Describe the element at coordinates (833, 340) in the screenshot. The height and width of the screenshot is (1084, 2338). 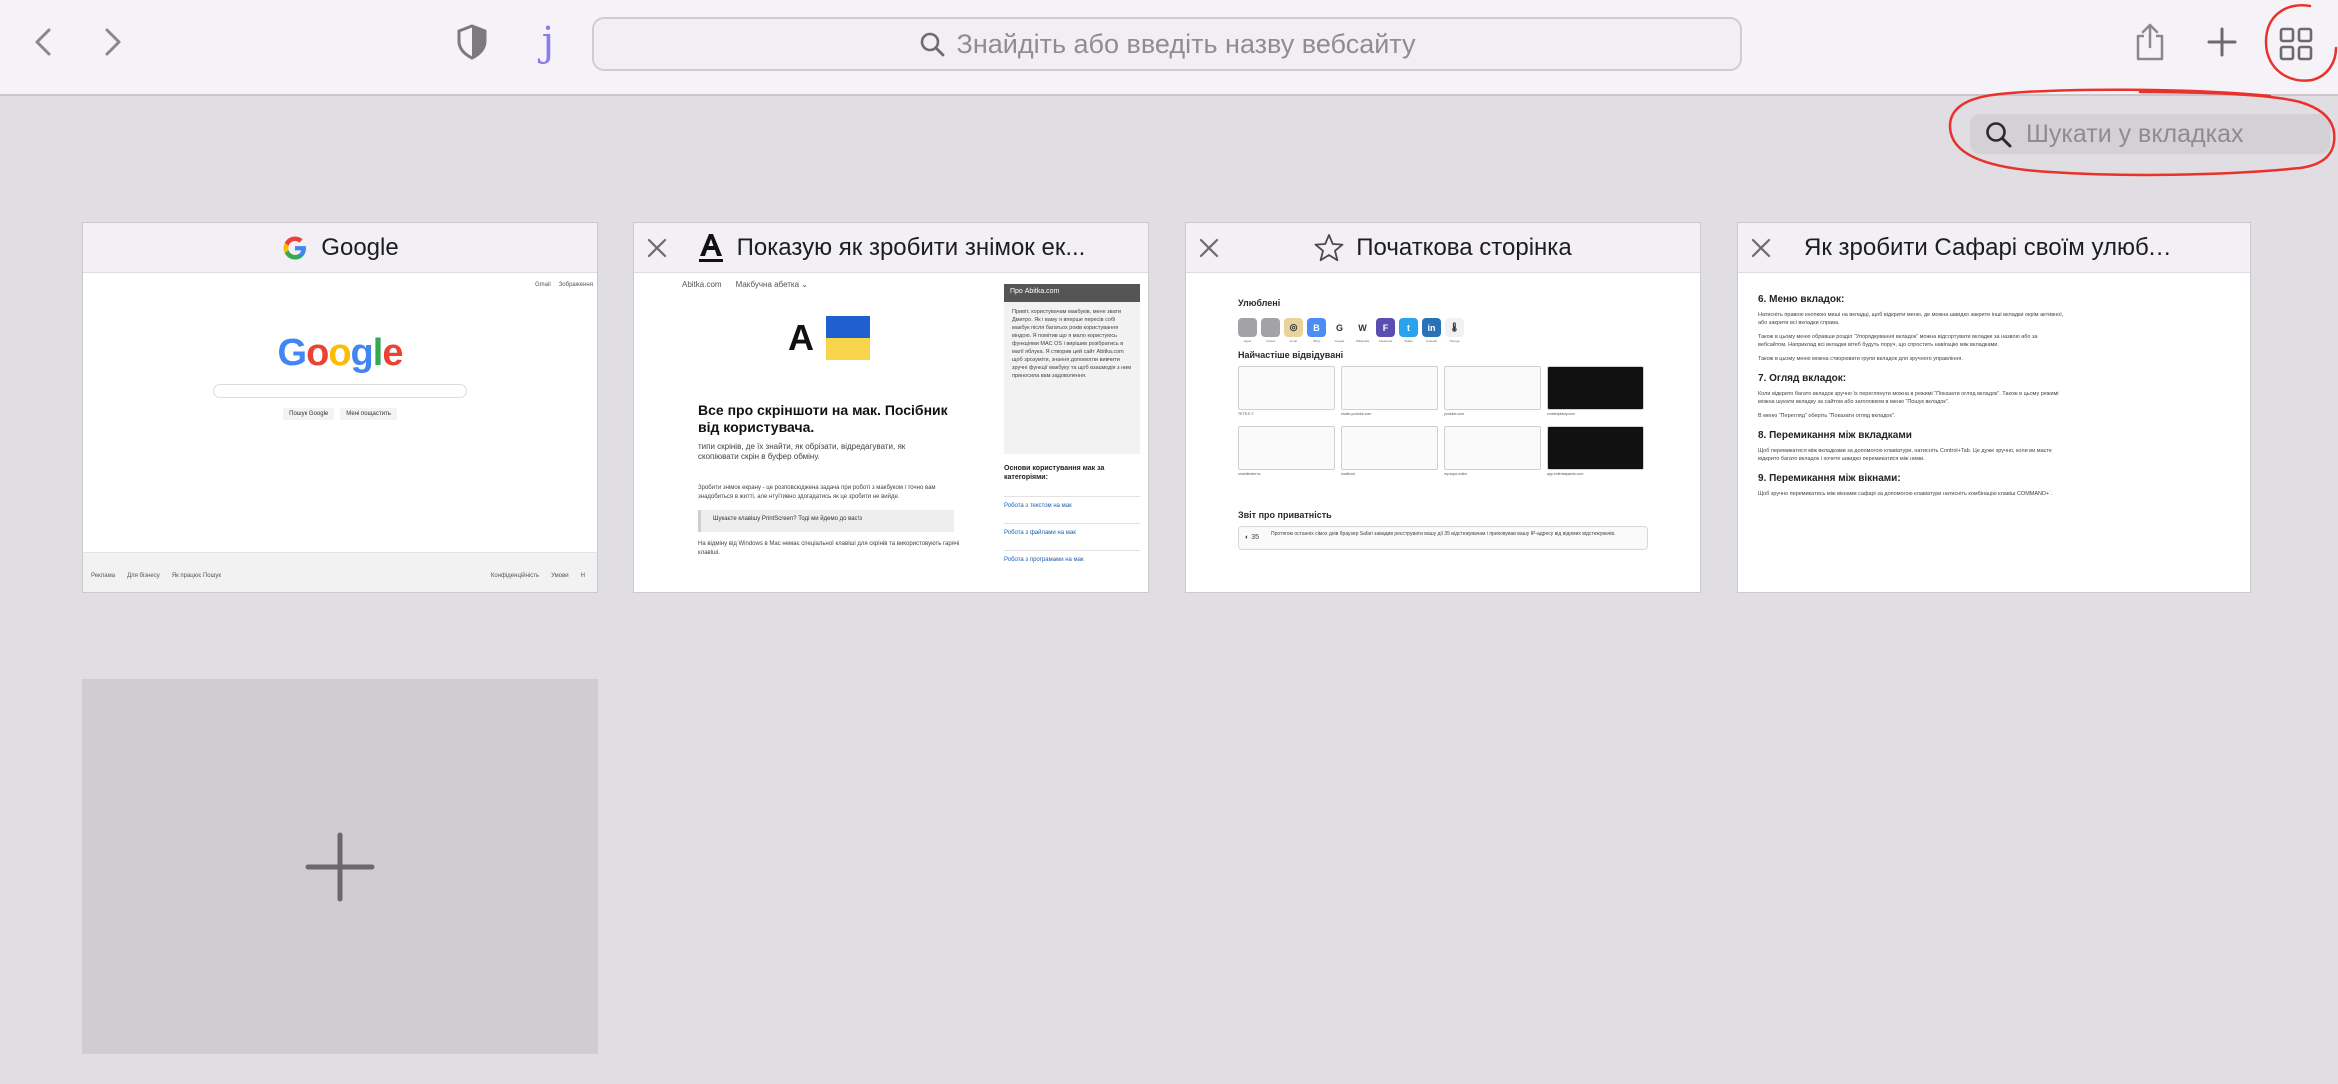
I see `abitka-logo: A` at that location.